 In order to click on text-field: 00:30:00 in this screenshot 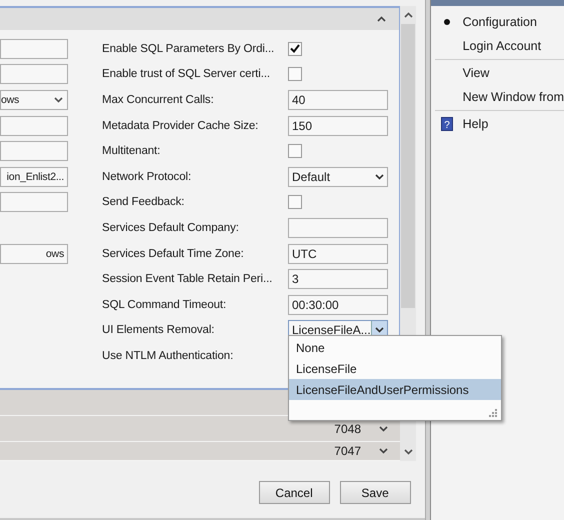, I will do `click(338, 304)`.